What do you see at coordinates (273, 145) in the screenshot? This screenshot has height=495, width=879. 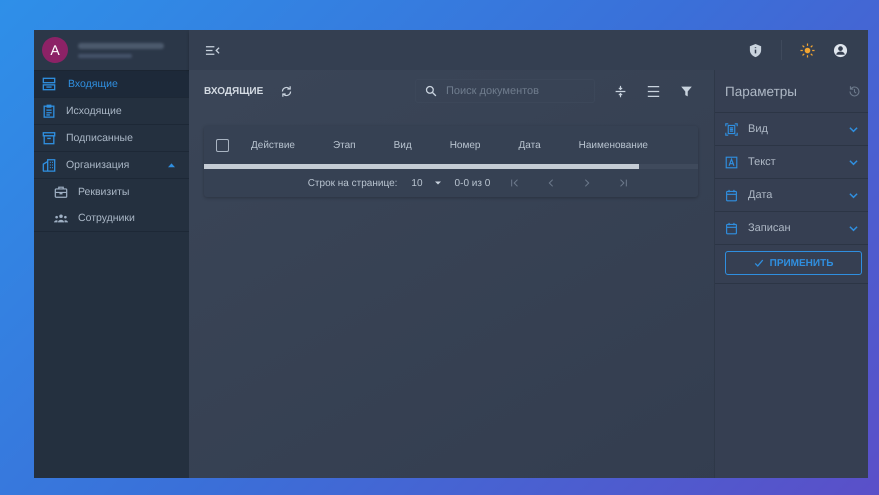 I see `column-header: Действие` at bounding box center [273, 145].